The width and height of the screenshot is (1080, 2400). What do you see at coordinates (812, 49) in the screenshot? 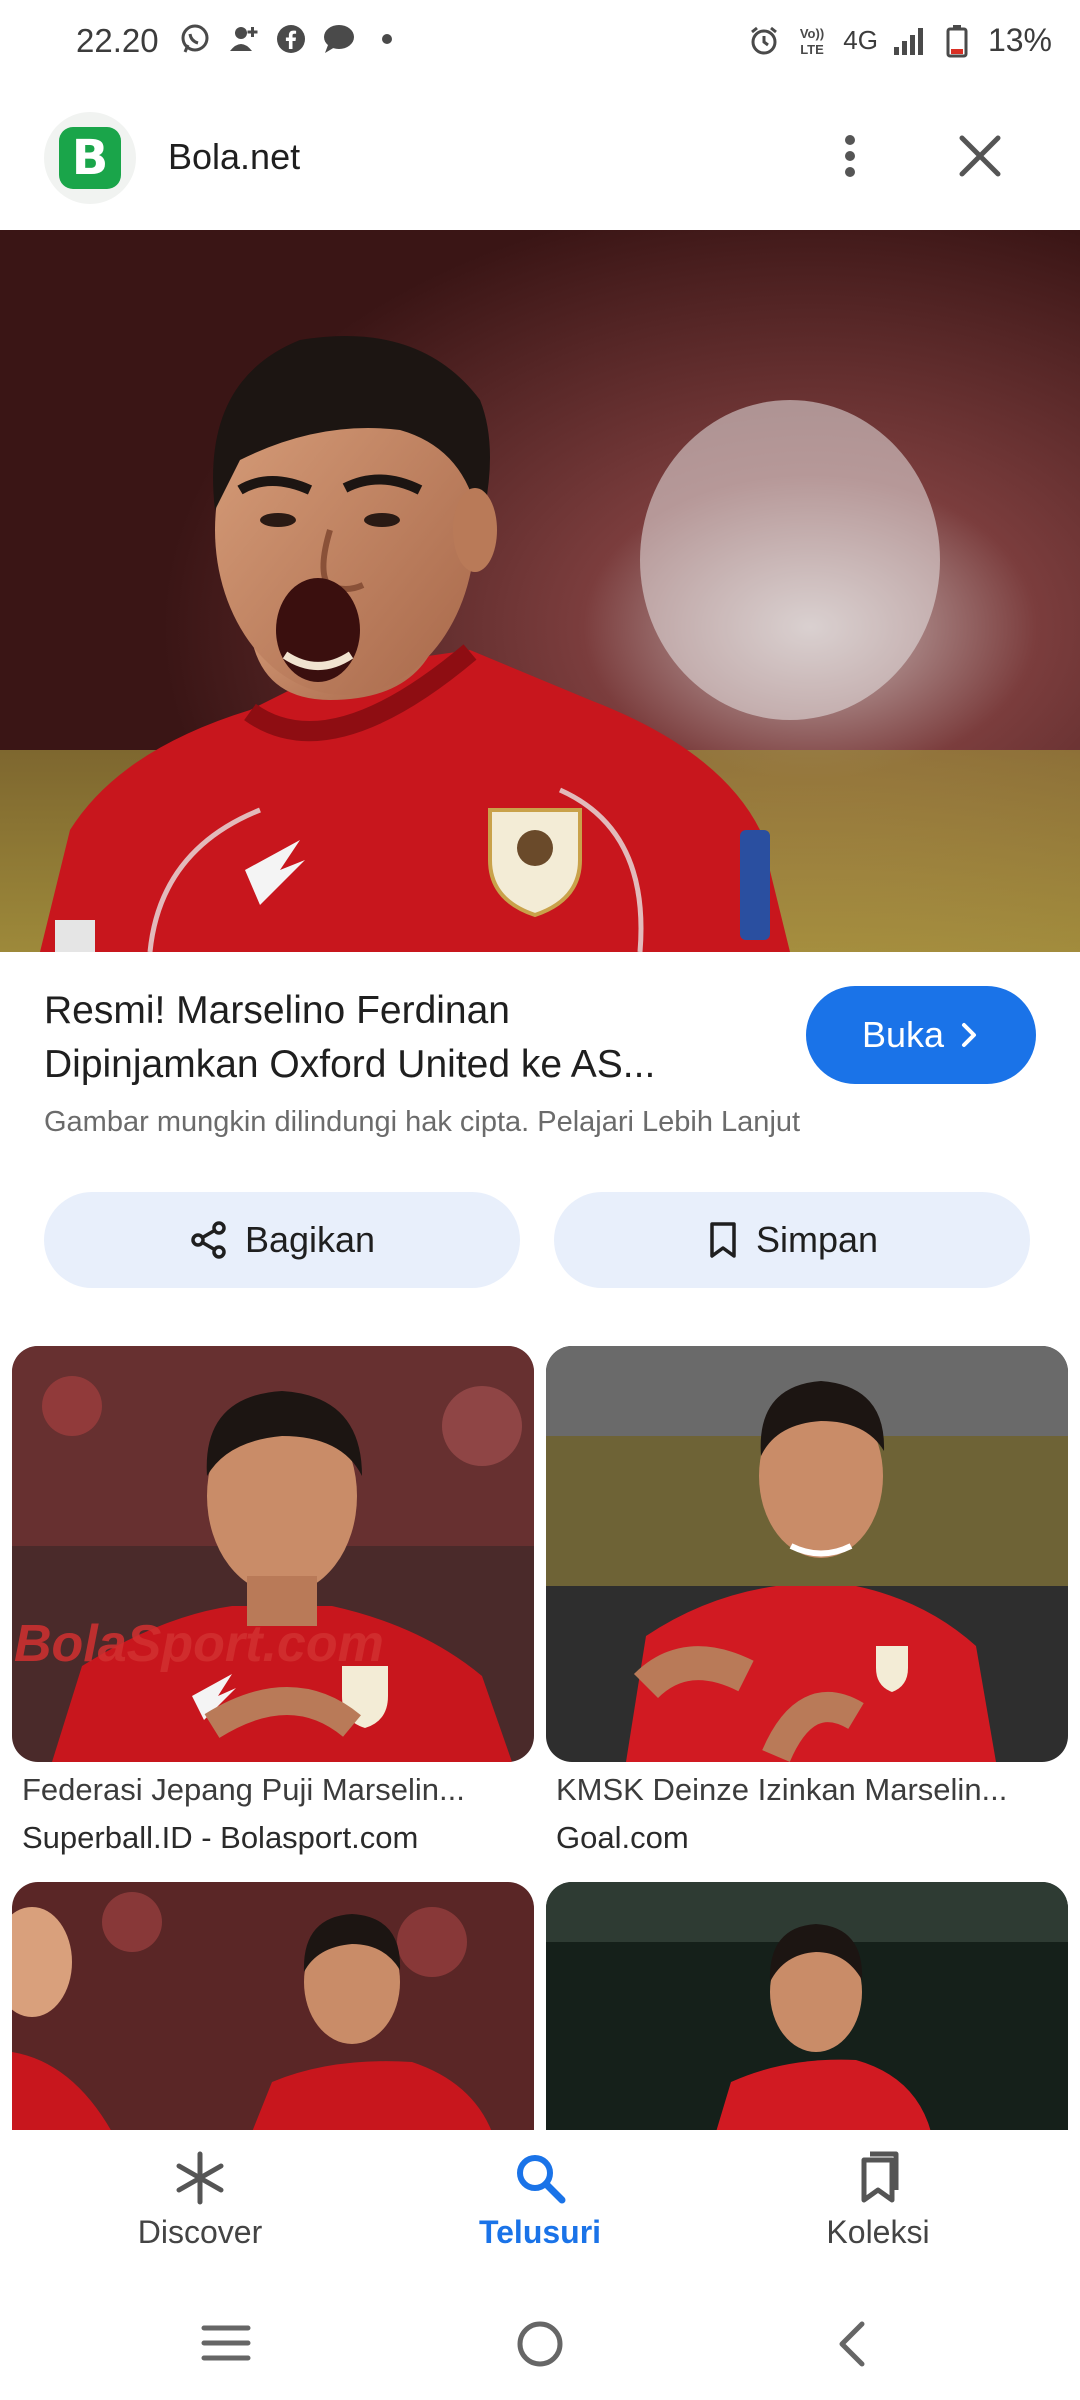
I see `svg-text: LTE` at bounding box center [812, 49].